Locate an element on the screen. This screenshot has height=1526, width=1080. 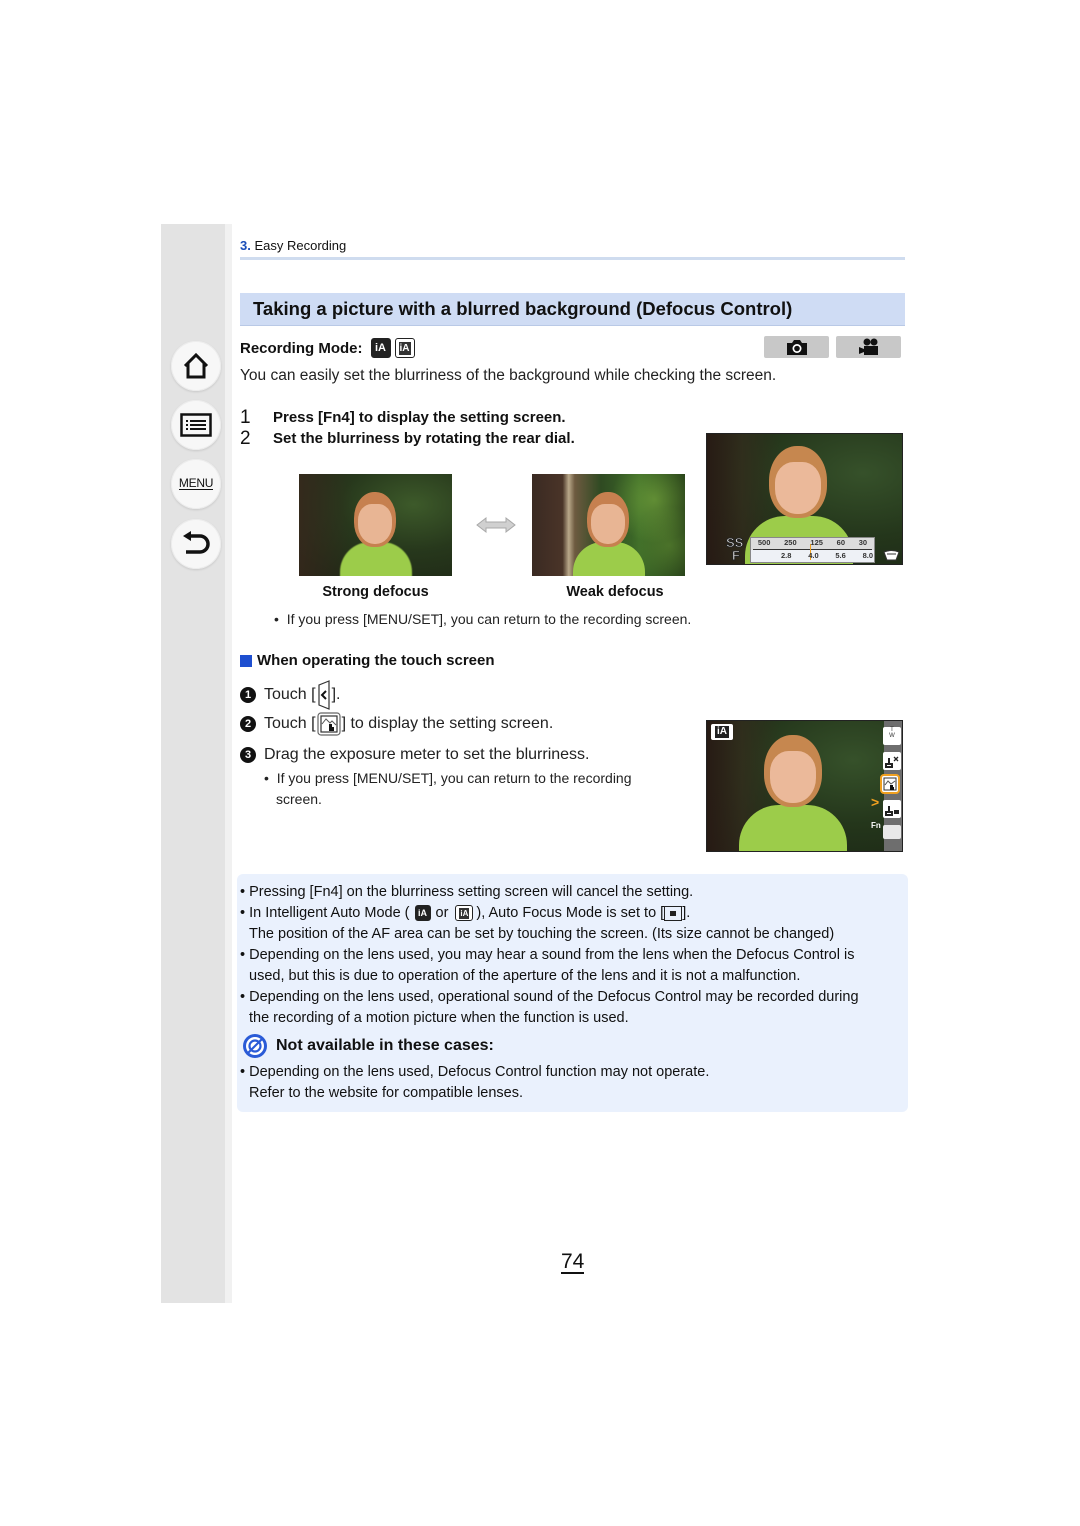
back-button is located at coordinates (196, 544).